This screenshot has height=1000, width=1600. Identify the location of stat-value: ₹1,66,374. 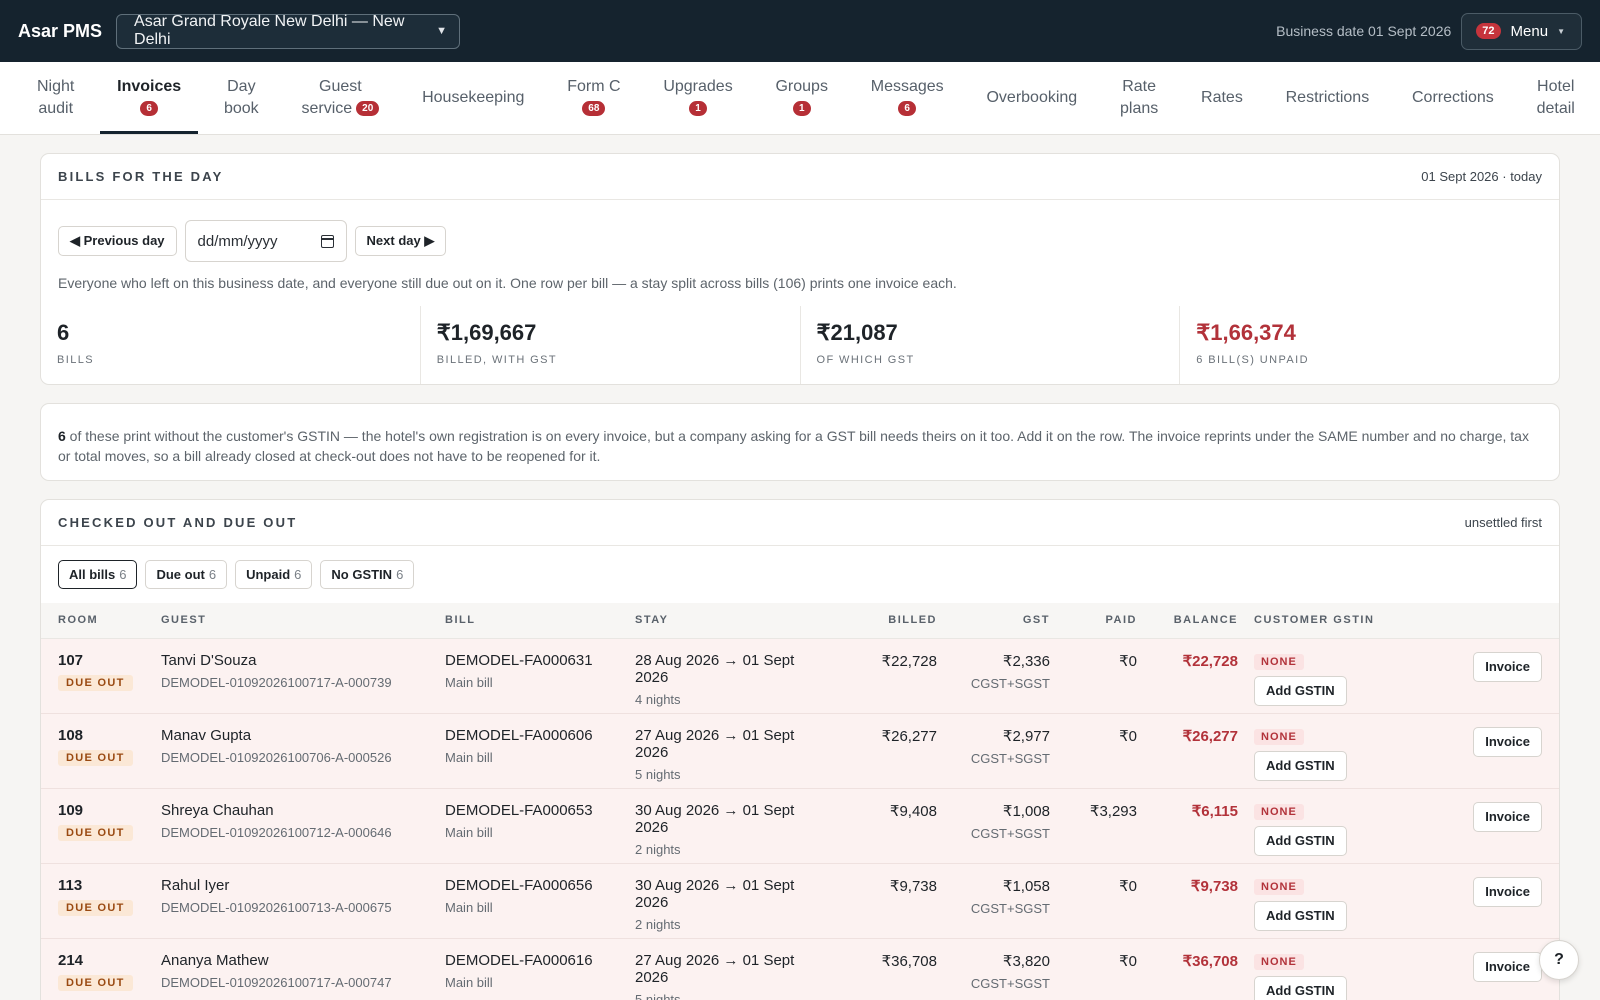
(1246, 332).